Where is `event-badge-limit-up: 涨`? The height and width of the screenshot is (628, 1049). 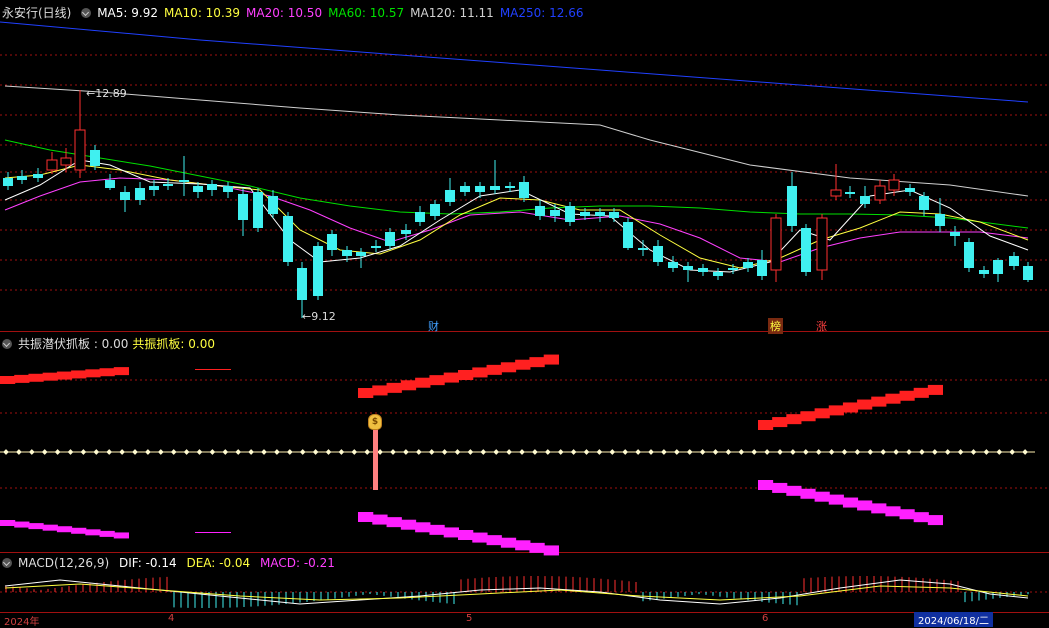 event-badge-limit-up: 涨 is located at coordinates (821, 326).